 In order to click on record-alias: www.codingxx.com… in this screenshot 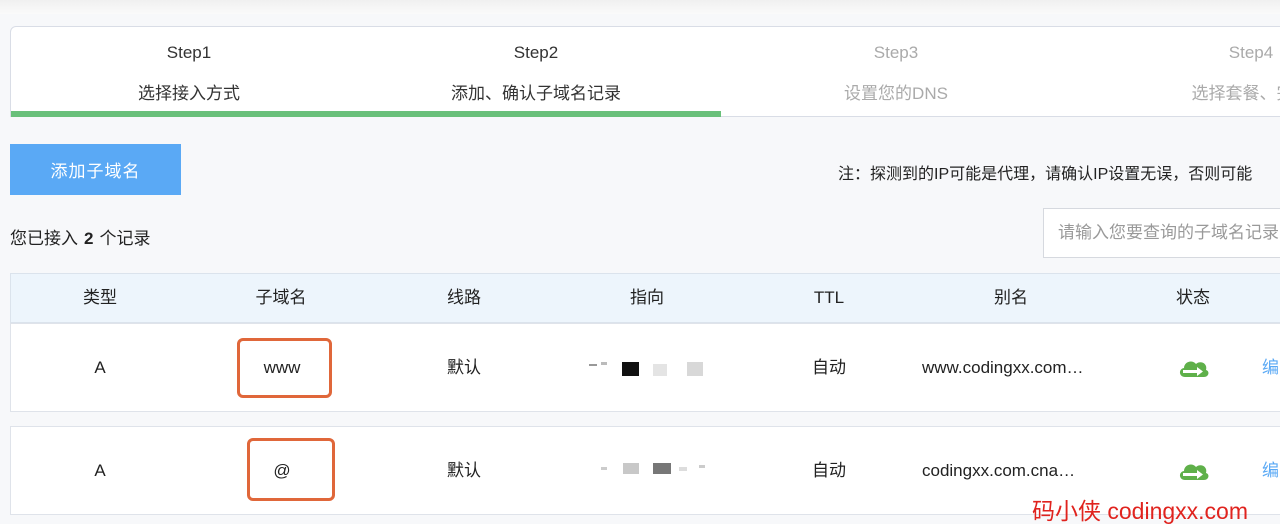, I will do `click(1003, 367)`.